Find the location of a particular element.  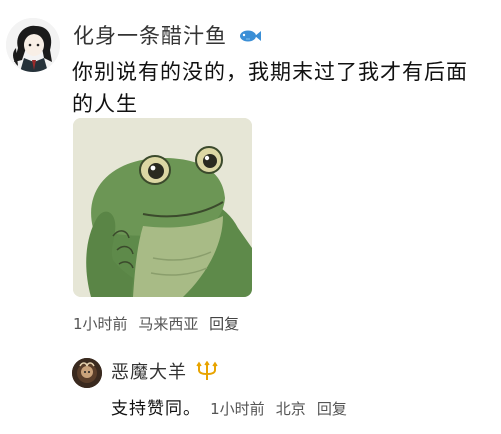

reply-avatar is located at coordinates (87, 373).